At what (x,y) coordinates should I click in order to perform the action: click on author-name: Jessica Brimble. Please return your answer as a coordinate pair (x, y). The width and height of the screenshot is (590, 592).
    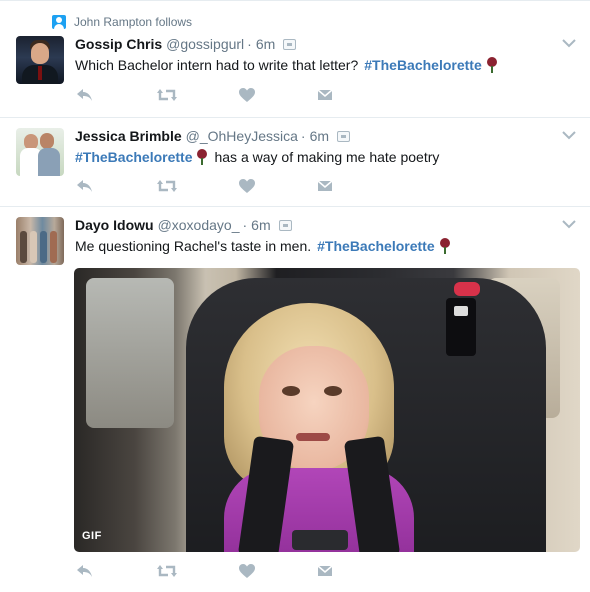
    Looking at the image, I should click on (128, 136).